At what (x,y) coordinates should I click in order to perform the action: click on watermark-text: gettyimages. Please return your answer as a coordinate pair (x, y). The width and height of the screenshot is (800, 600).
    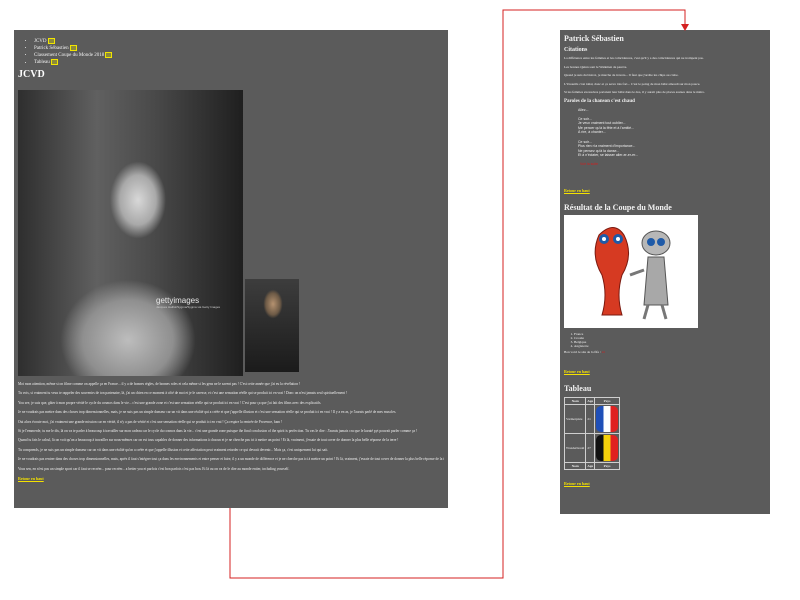
    Looking at the image, I should click on (178, 300).